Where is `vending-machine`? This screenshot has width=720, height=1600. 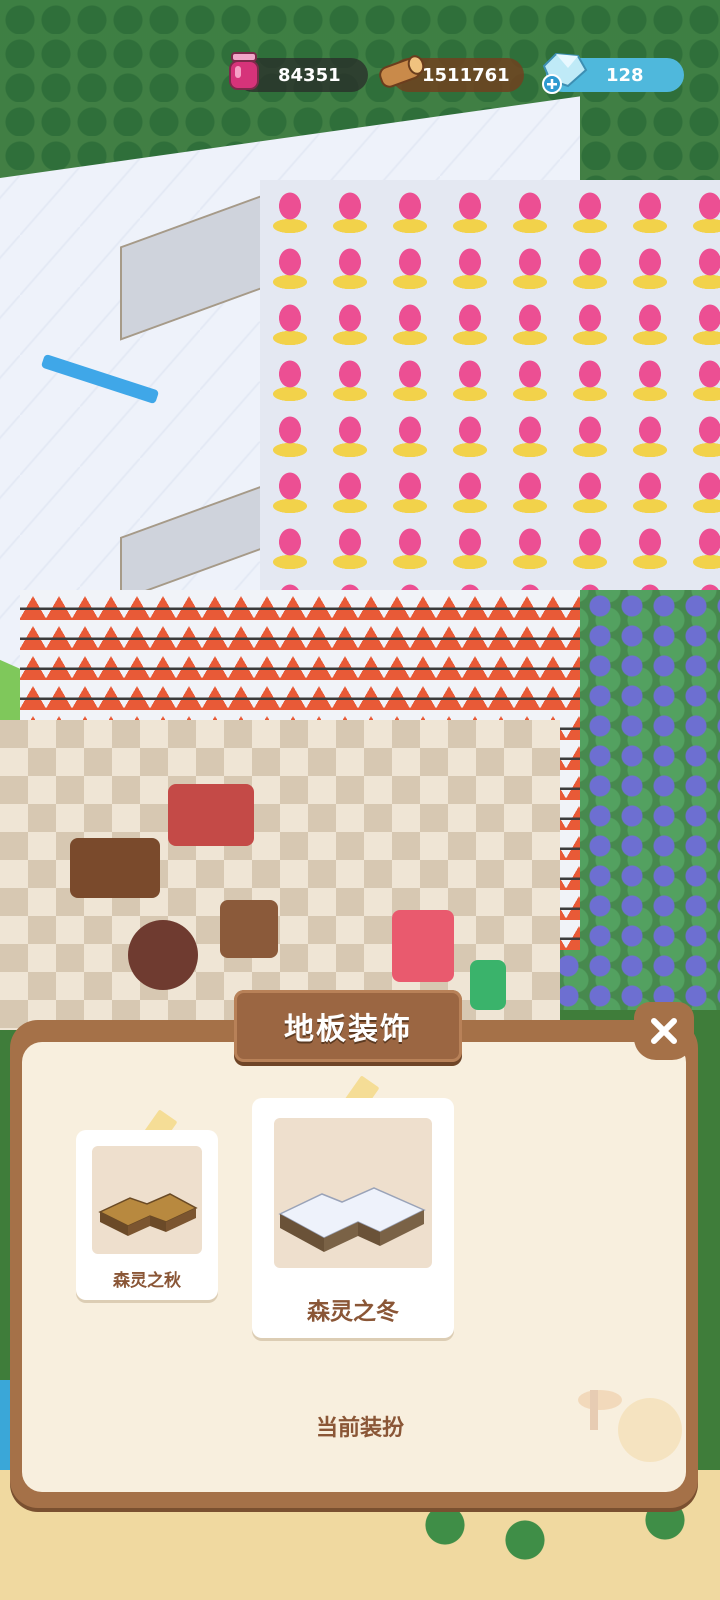 vending-machine is located at coordinates (423, 946).